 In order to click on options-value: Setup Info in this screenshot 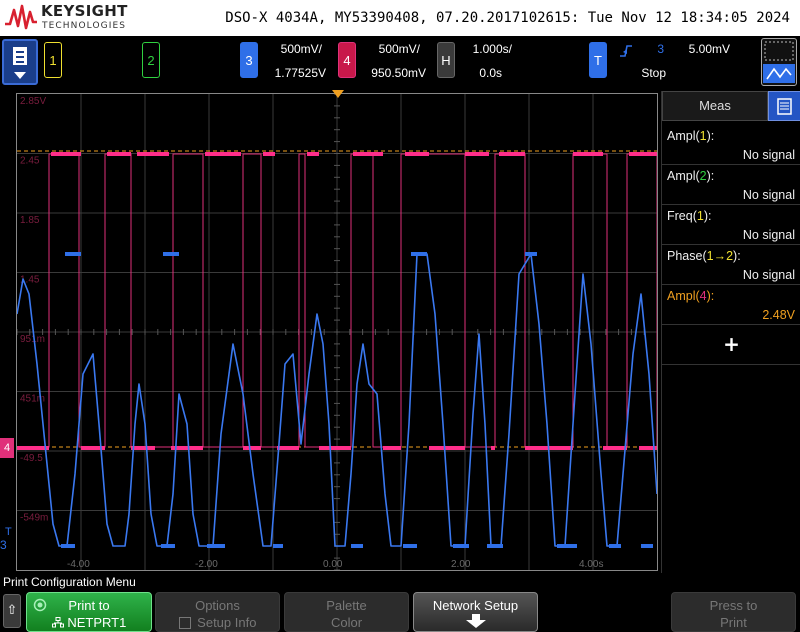, I will do `click(227, 622)`.